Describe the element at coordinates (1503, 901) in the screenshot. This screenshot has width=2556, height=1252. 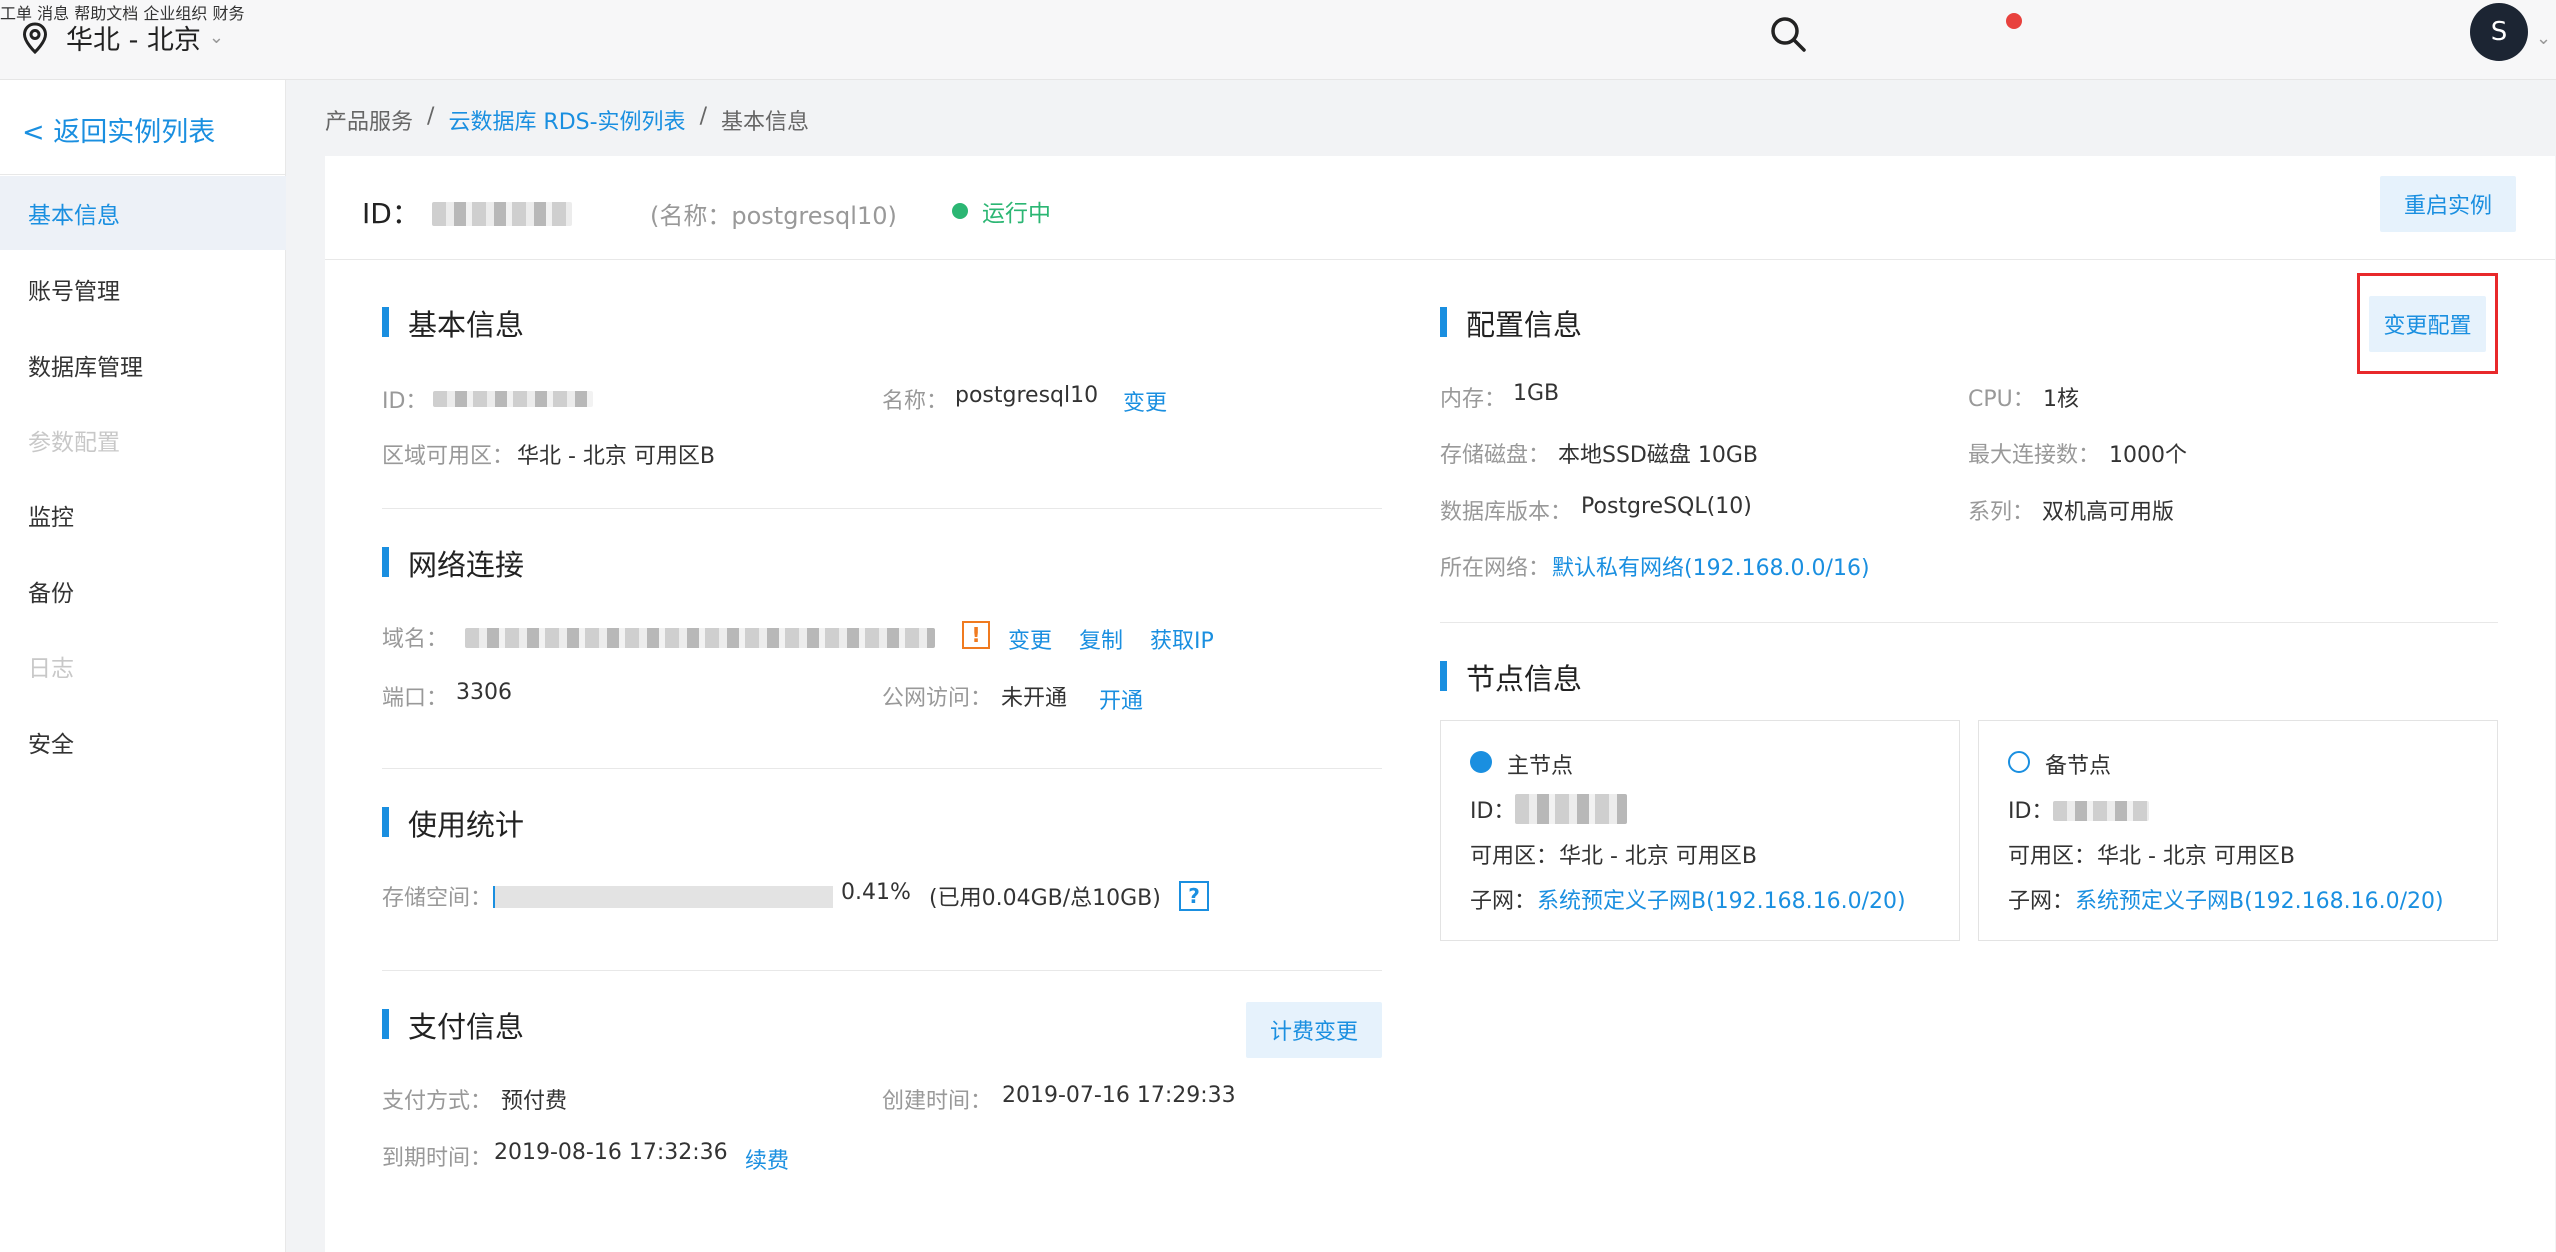
I see `primary-subnet-label: 子网：` at that location.